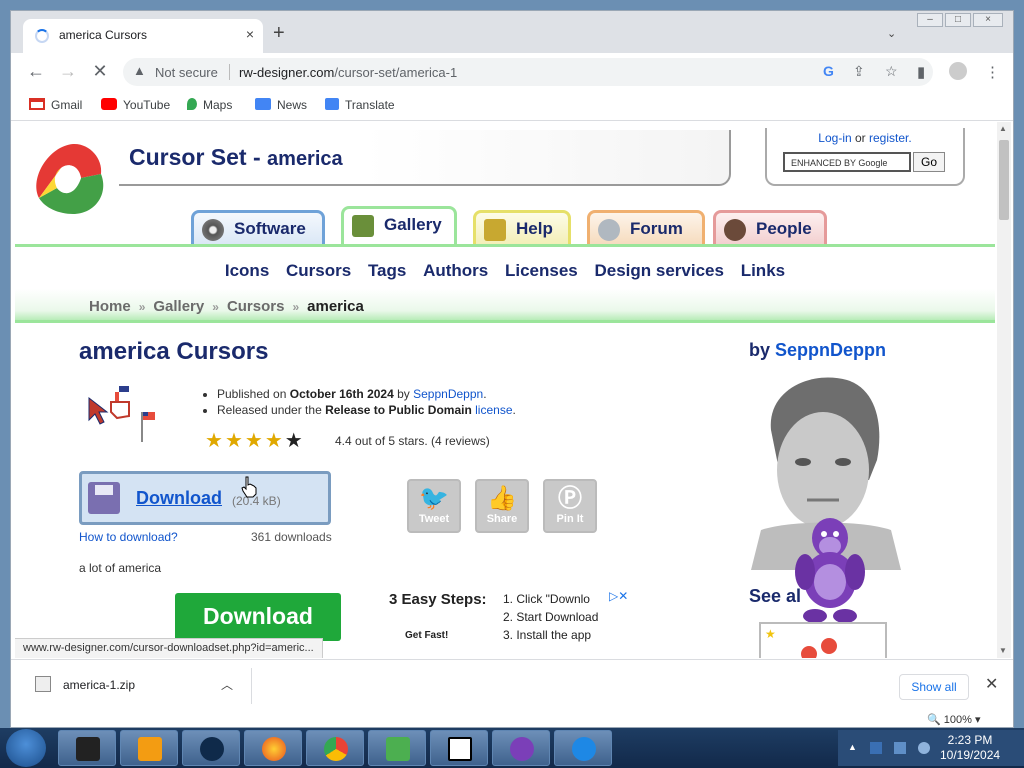  I want to click on ad-steps-title: 3 Easy Steps:, so click(438, 599).